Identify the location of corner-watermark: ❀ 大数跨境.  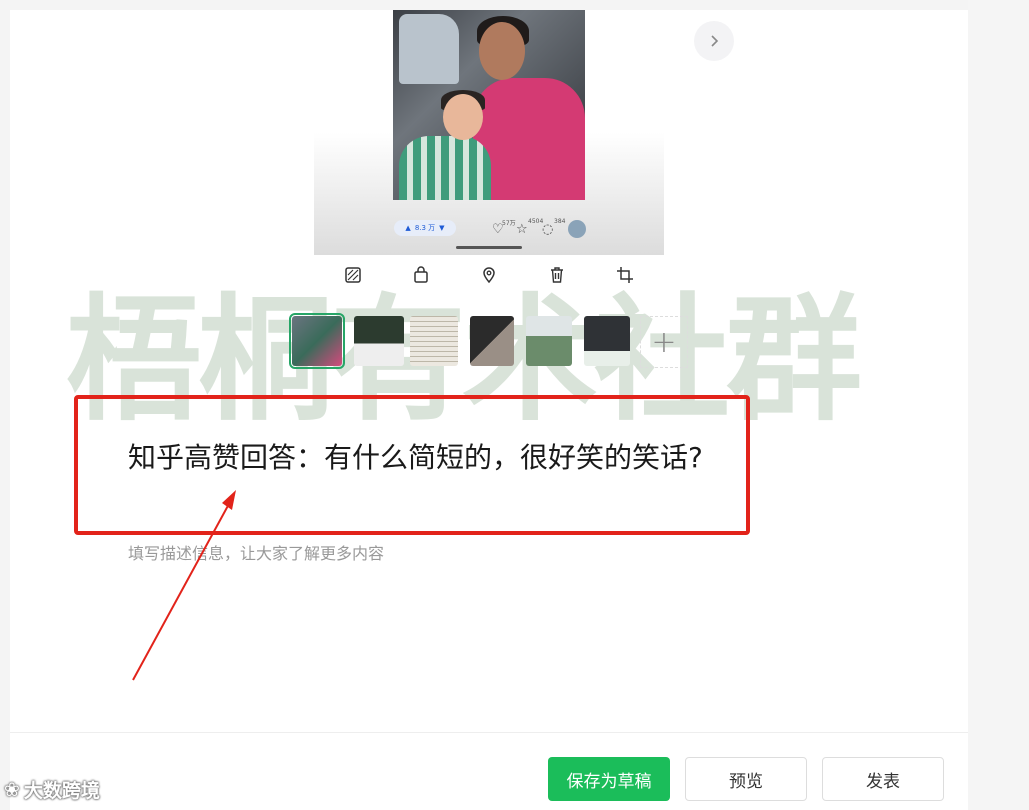
(52, 789).